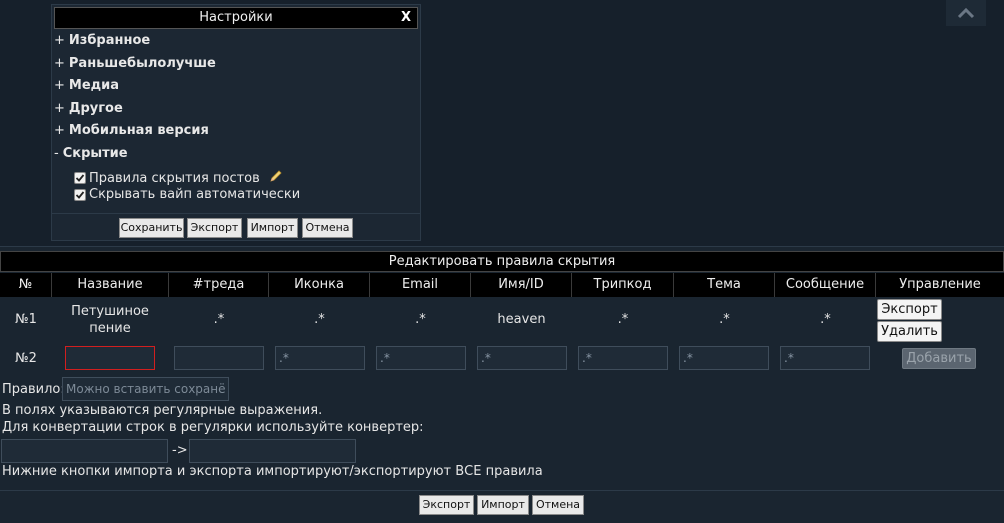 This screenshot has height=523, width=1004. What do you see at coordinates (84, 451) in the screenshot?
I see `converter-source-input` at bounding box center [84, 451].